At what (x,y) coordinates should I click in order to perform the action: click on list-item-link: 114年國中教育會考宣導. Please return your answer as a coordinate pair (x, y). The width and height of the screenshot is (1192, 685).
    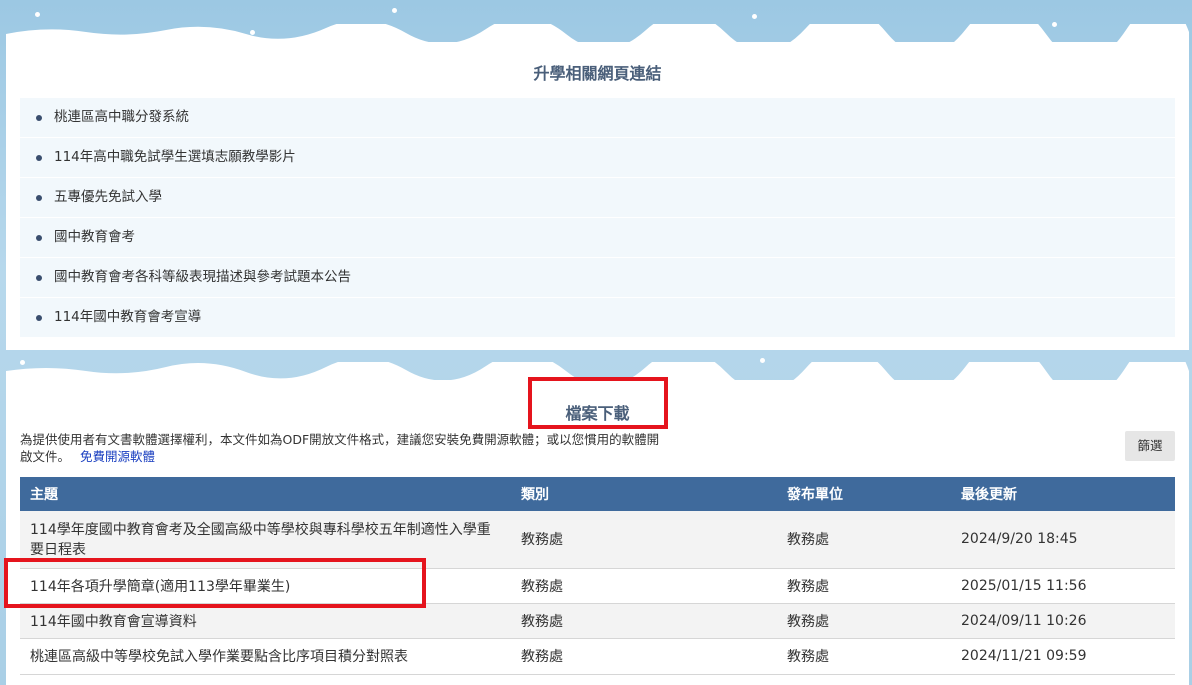
    Looking at the image, I should click on (597, 318).